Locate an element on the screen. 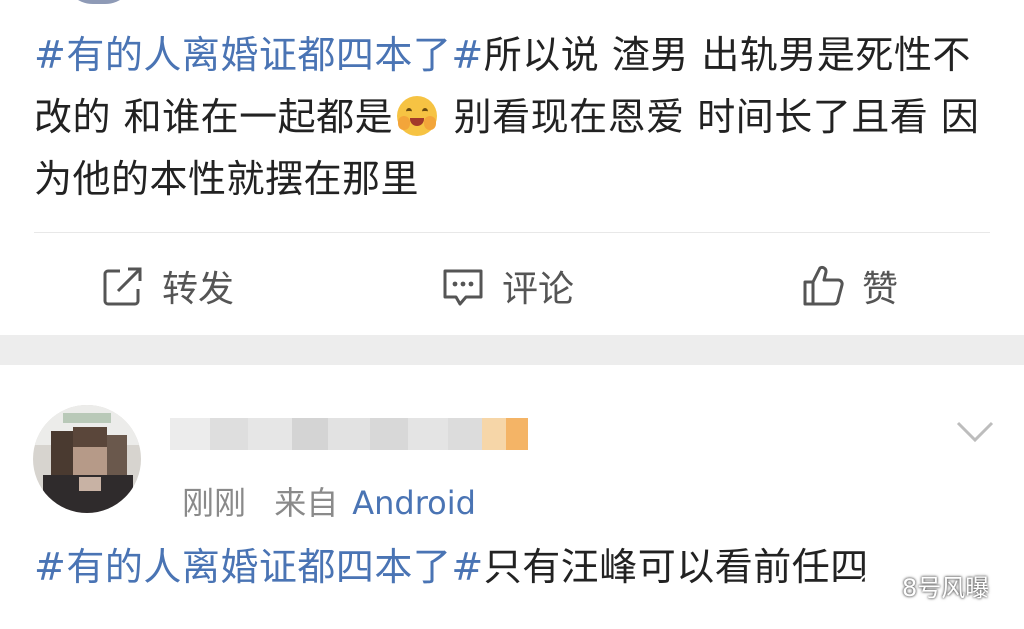  comment-label: 评论 is located at coordinates (538, 289).